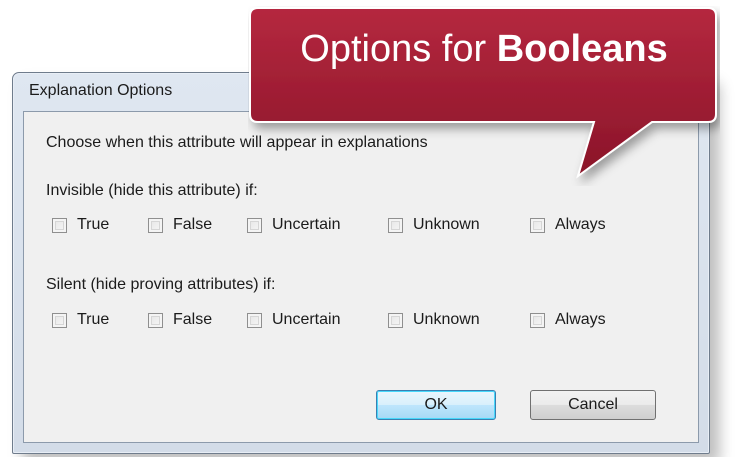  I want to click on cancel-button: Cancel, so click(593, 405).